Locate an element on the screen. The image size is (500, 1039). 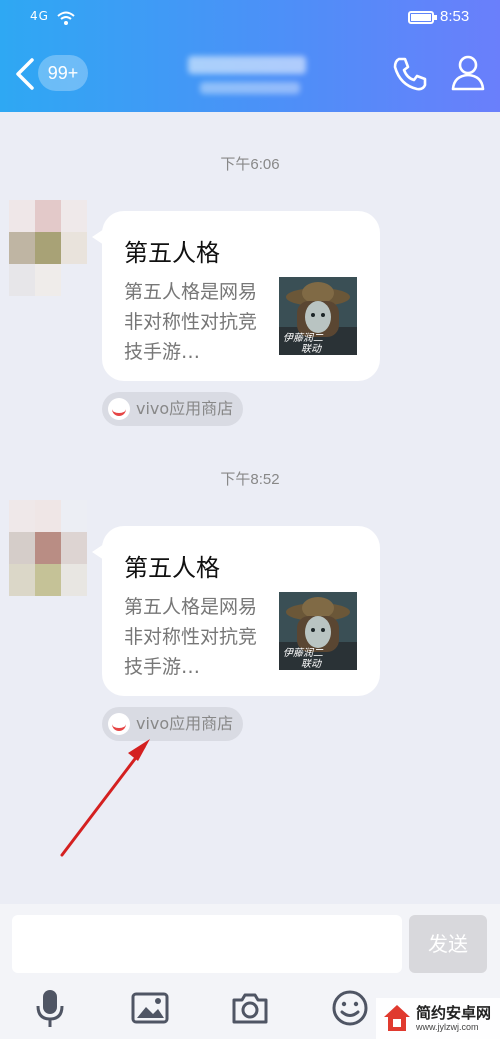
unread-count-badge: 99+ is located at coordinates (63, 73).